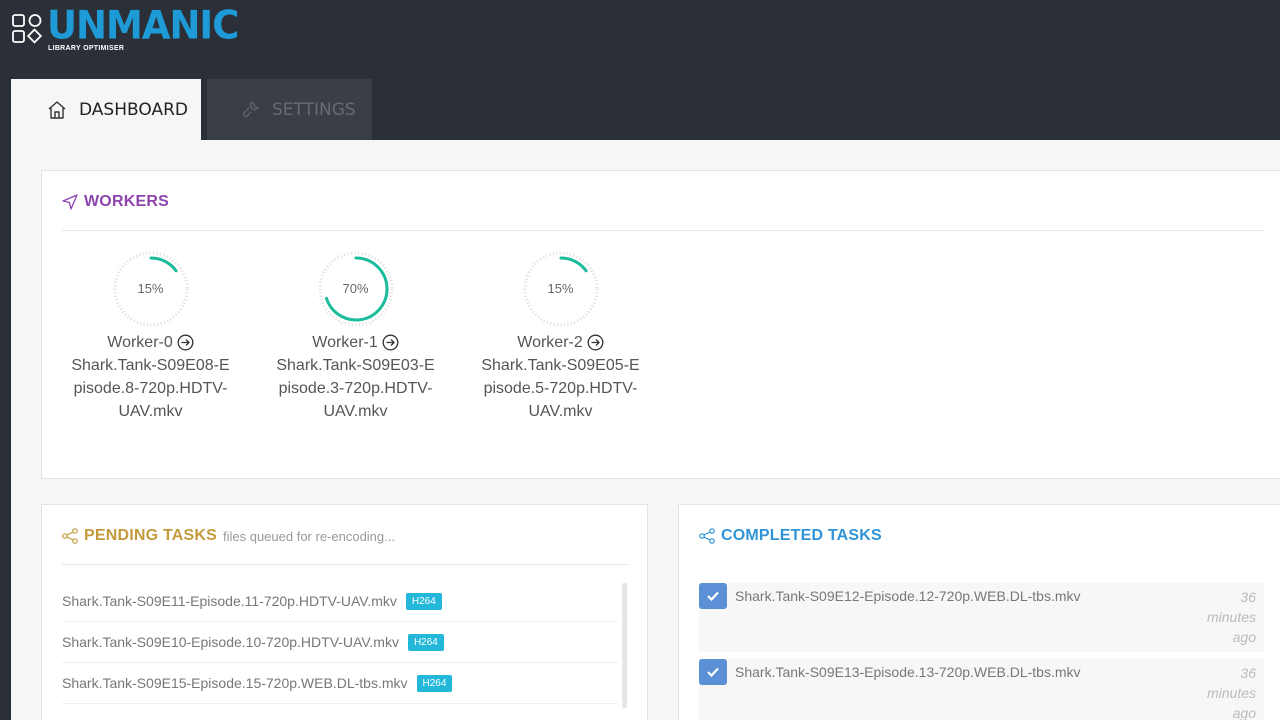 Image resolution: width=1280 pixels, height=720 pixels. What do you see at coordinates (150, 535) in the screenshot?
I see `pending-title-text: PENDING TASKS` at bounding box center [150, 535].